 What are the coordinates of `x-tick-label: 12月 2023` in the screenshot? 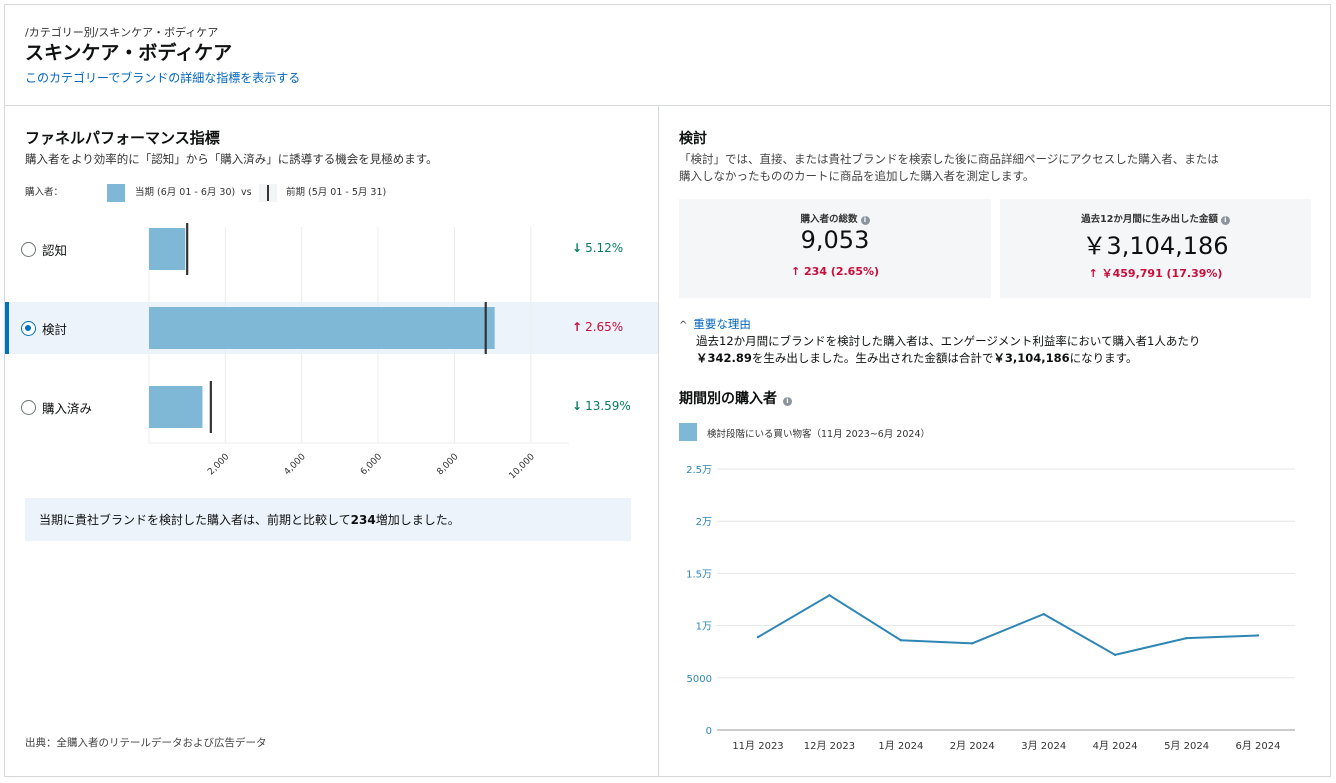 It's located at (829, 746).